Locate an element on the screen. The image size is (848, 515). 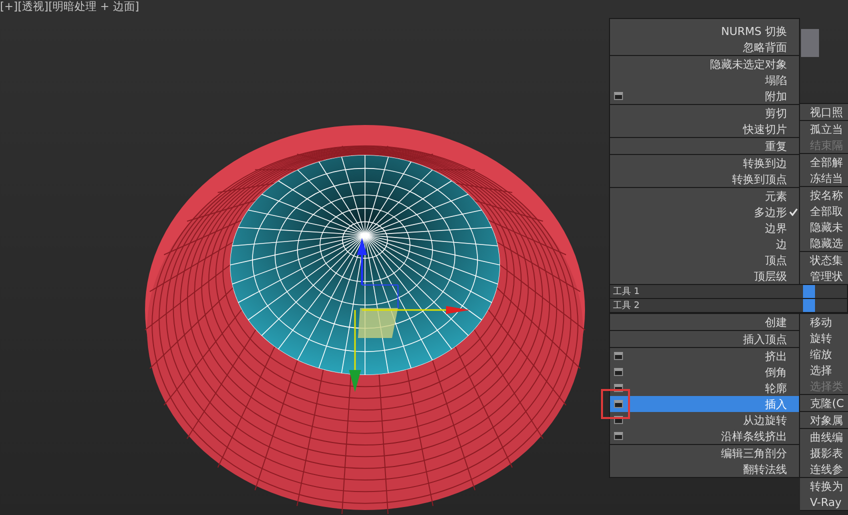
menu-item: 从边旋转 is located at coordinates (704, 420).